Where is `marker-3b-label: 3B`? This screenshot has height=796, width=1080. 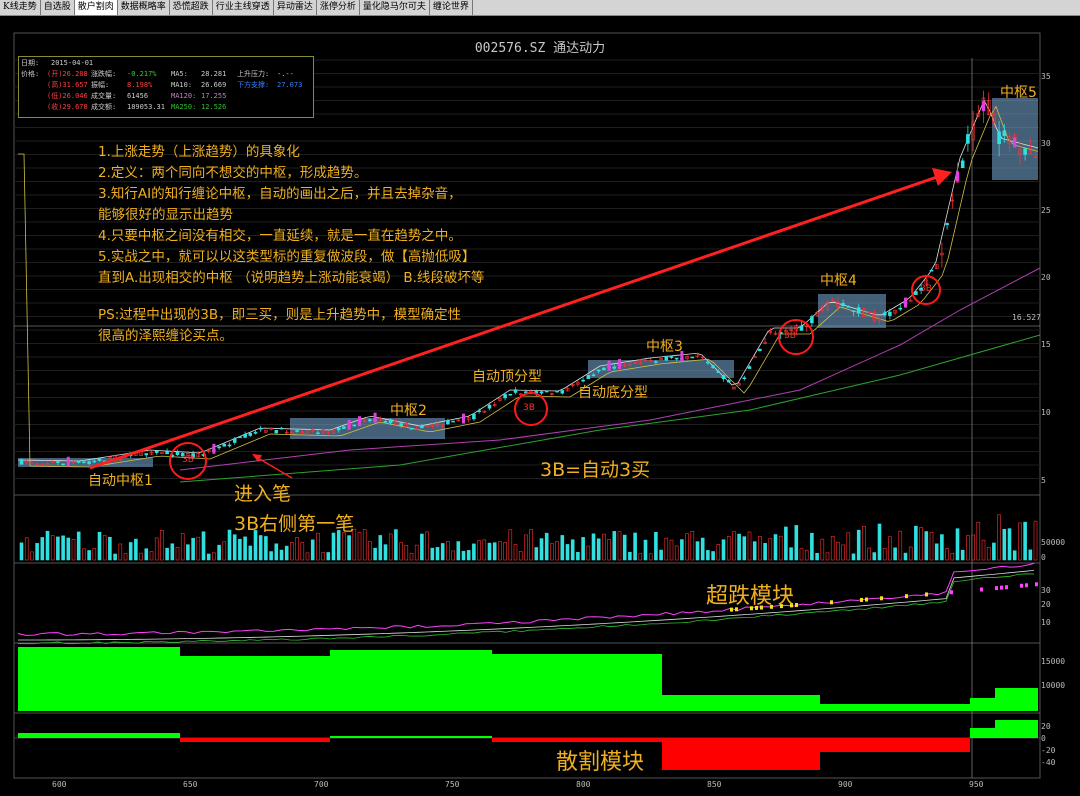
marker-3b-label: 3B is located at coordinates (926, 289).